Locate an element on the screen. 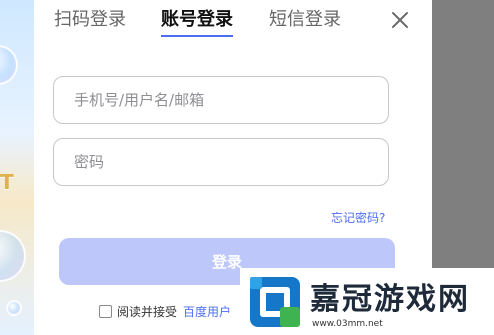 The image size is (494, 335). agreement-text: 阅读并接受 is located at coordinates (147, 311).